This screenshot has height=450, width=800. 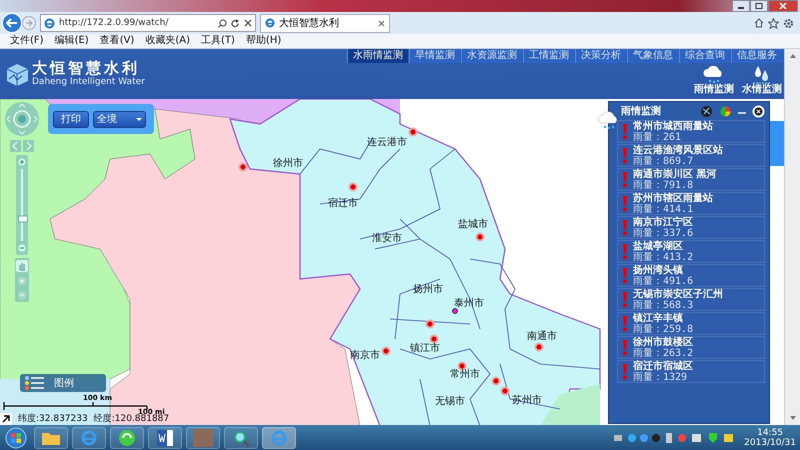 What do you see at coordinates (23, 219) in the screenshot?
I see `slider-thumb` at bounding box center [23, 219].